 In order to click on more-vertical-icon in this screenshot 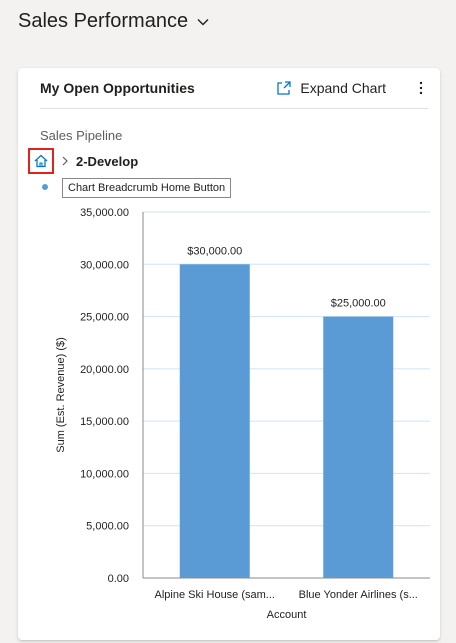, I will do `click(421, 88)`.